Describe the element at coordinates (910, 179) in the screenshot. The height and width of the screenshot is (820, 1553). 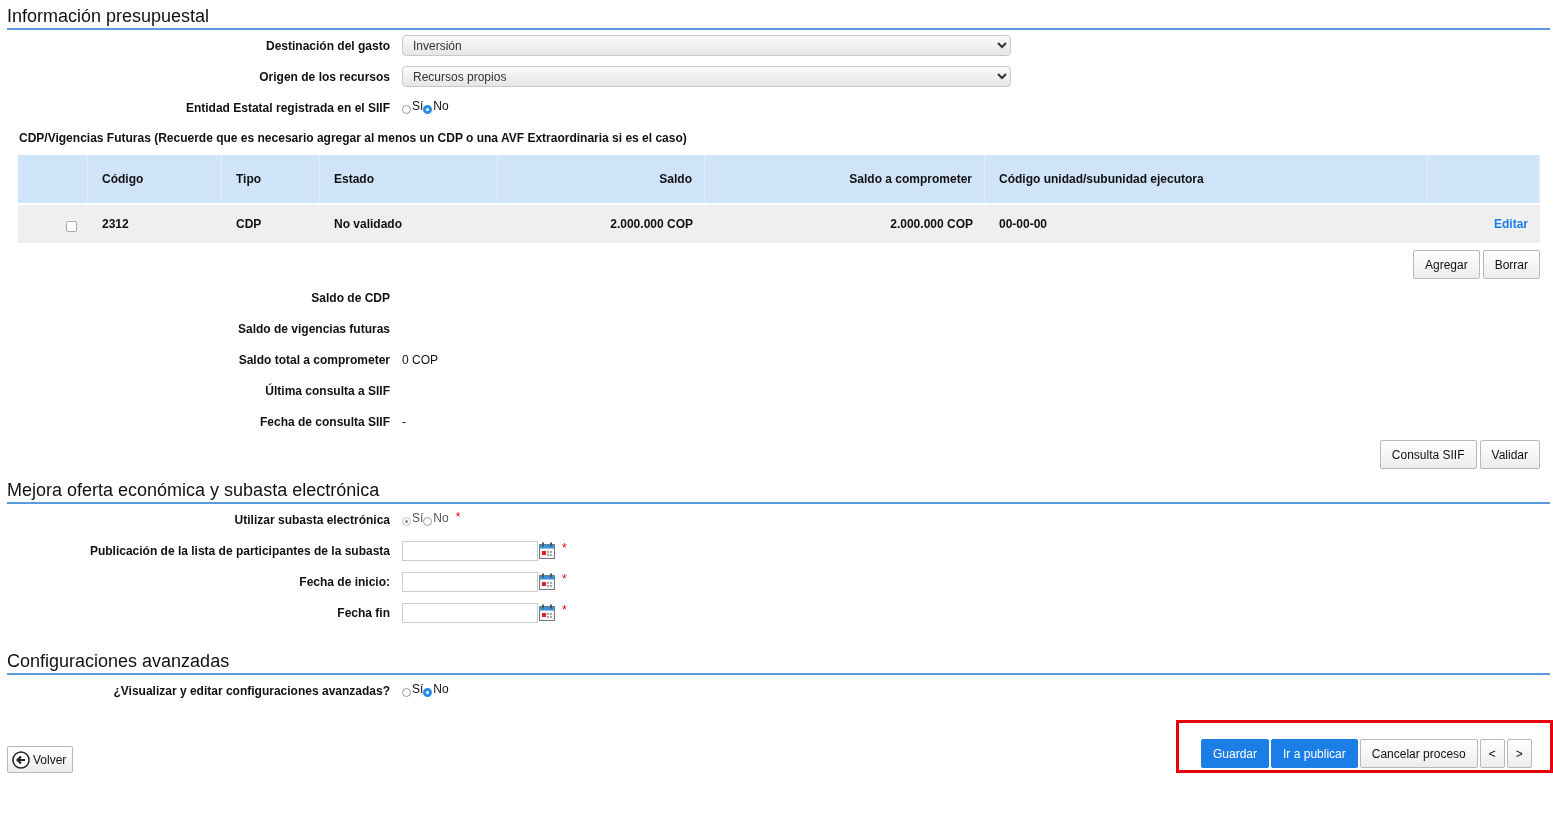
I see `column-header: Saldo a comprometer` at that location.